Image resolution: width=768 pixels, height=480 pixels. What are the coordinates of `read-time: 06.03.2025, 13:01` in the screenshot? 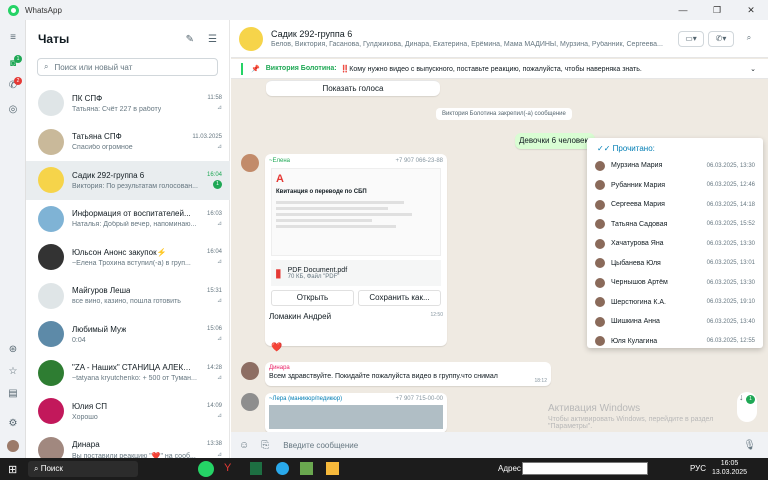 It's located at (730, 263).